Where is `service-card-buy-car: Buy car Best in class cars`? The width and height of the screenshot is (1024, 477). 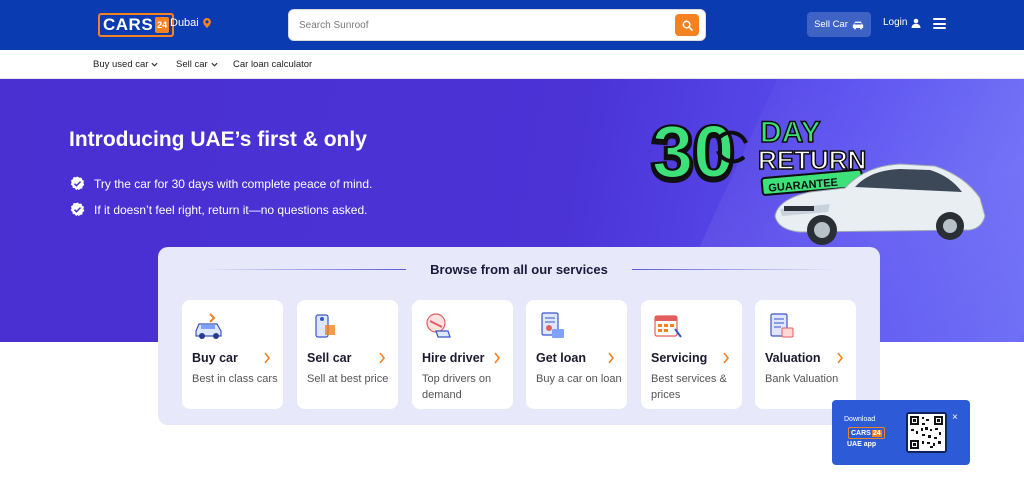 service-card-buy-car: Buy car Best in class cars is located at coordinates (232, 354).